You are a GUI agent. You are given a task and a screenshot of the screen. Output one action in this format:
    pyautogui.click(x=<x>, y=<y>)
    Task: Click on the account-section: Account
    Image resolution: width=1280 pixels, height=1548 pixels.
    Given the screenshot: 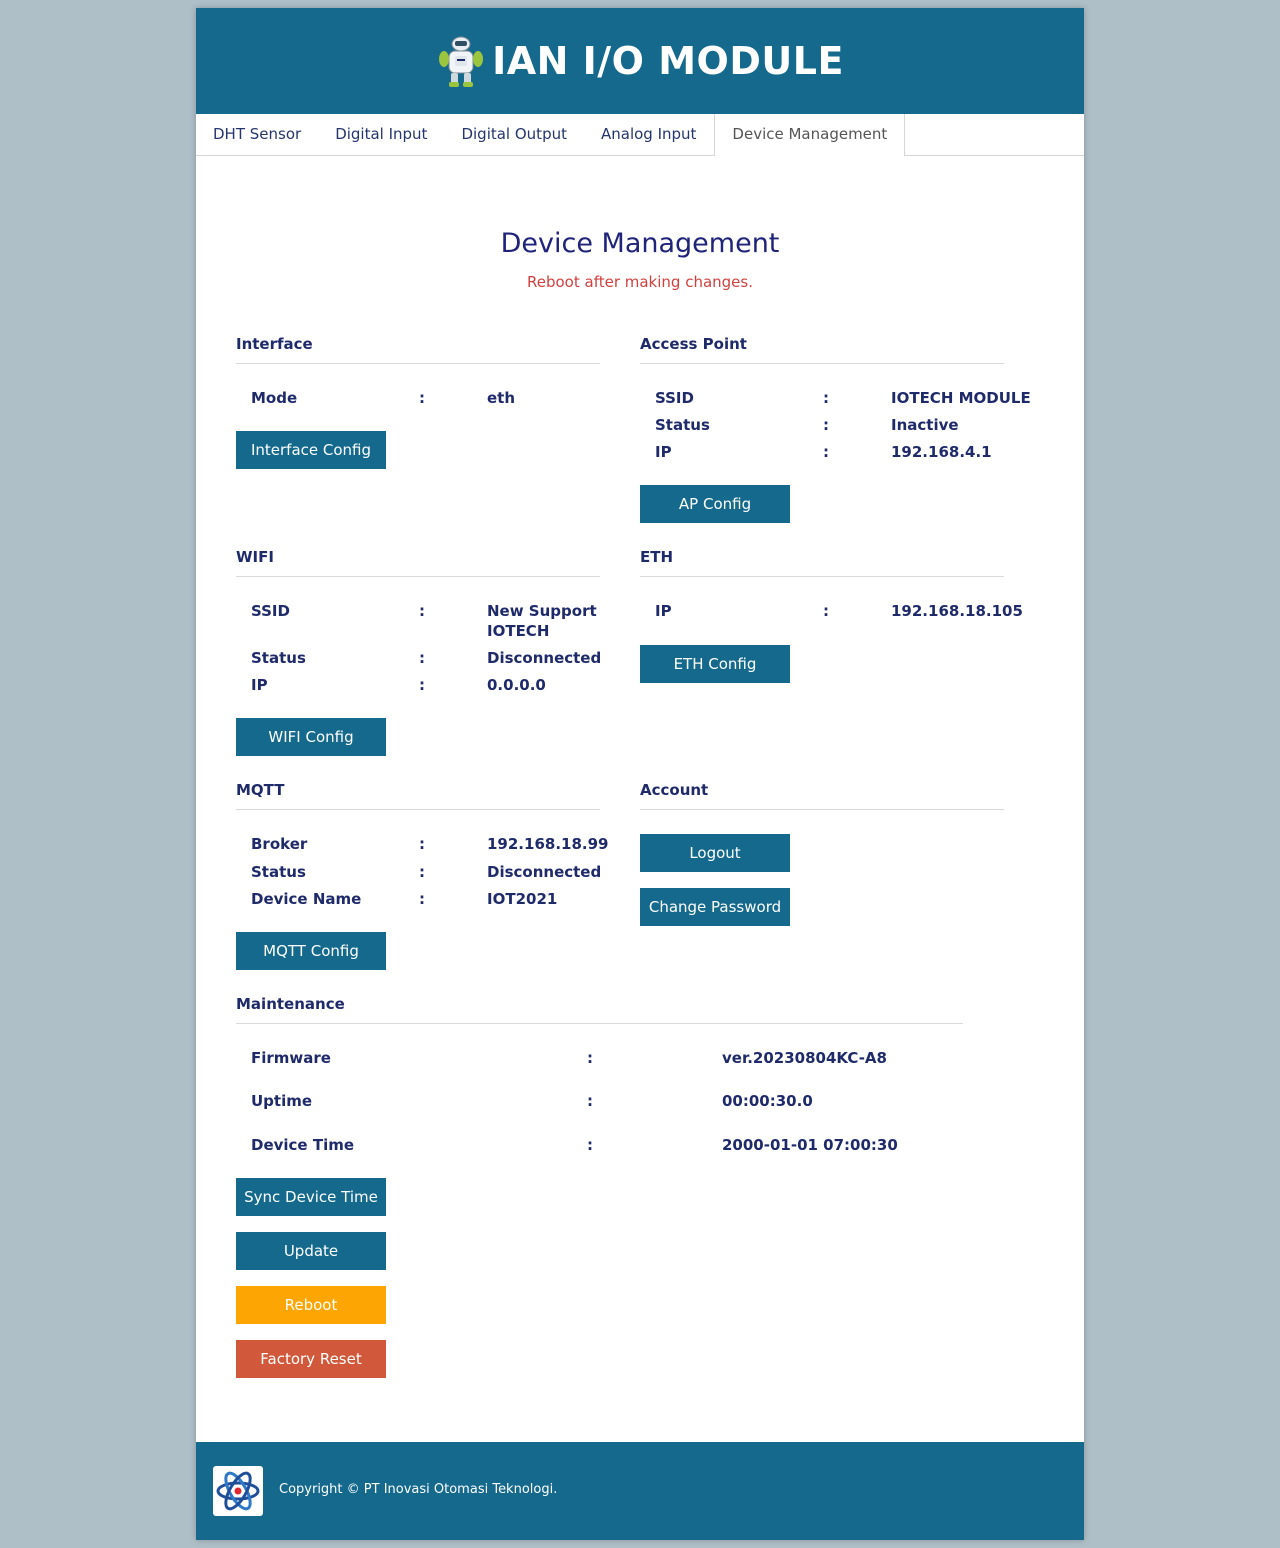 What is the action you would take?
    pyautogui.click(x=822, y=795)
    